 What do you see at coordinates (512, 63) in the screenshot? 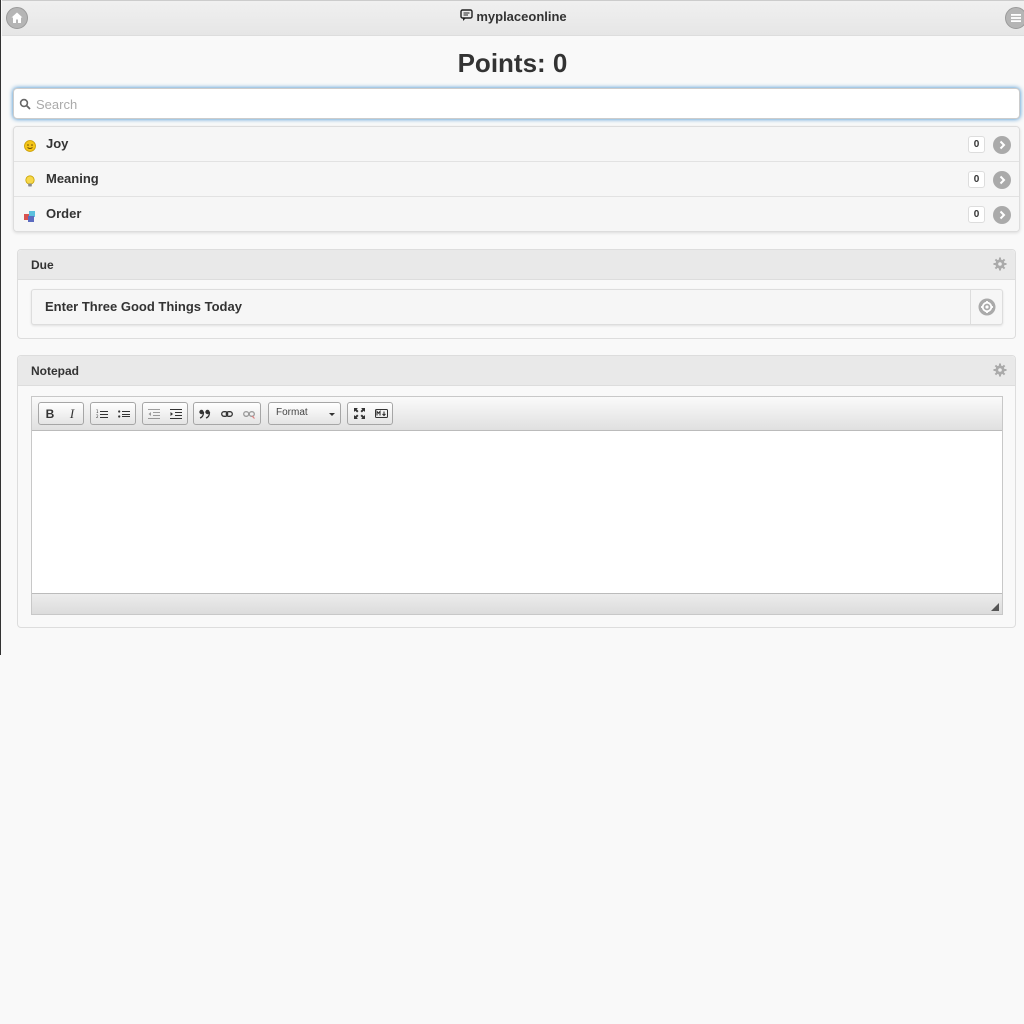
I see `points-heading: Points: 0` at bounding box center [512, 63].